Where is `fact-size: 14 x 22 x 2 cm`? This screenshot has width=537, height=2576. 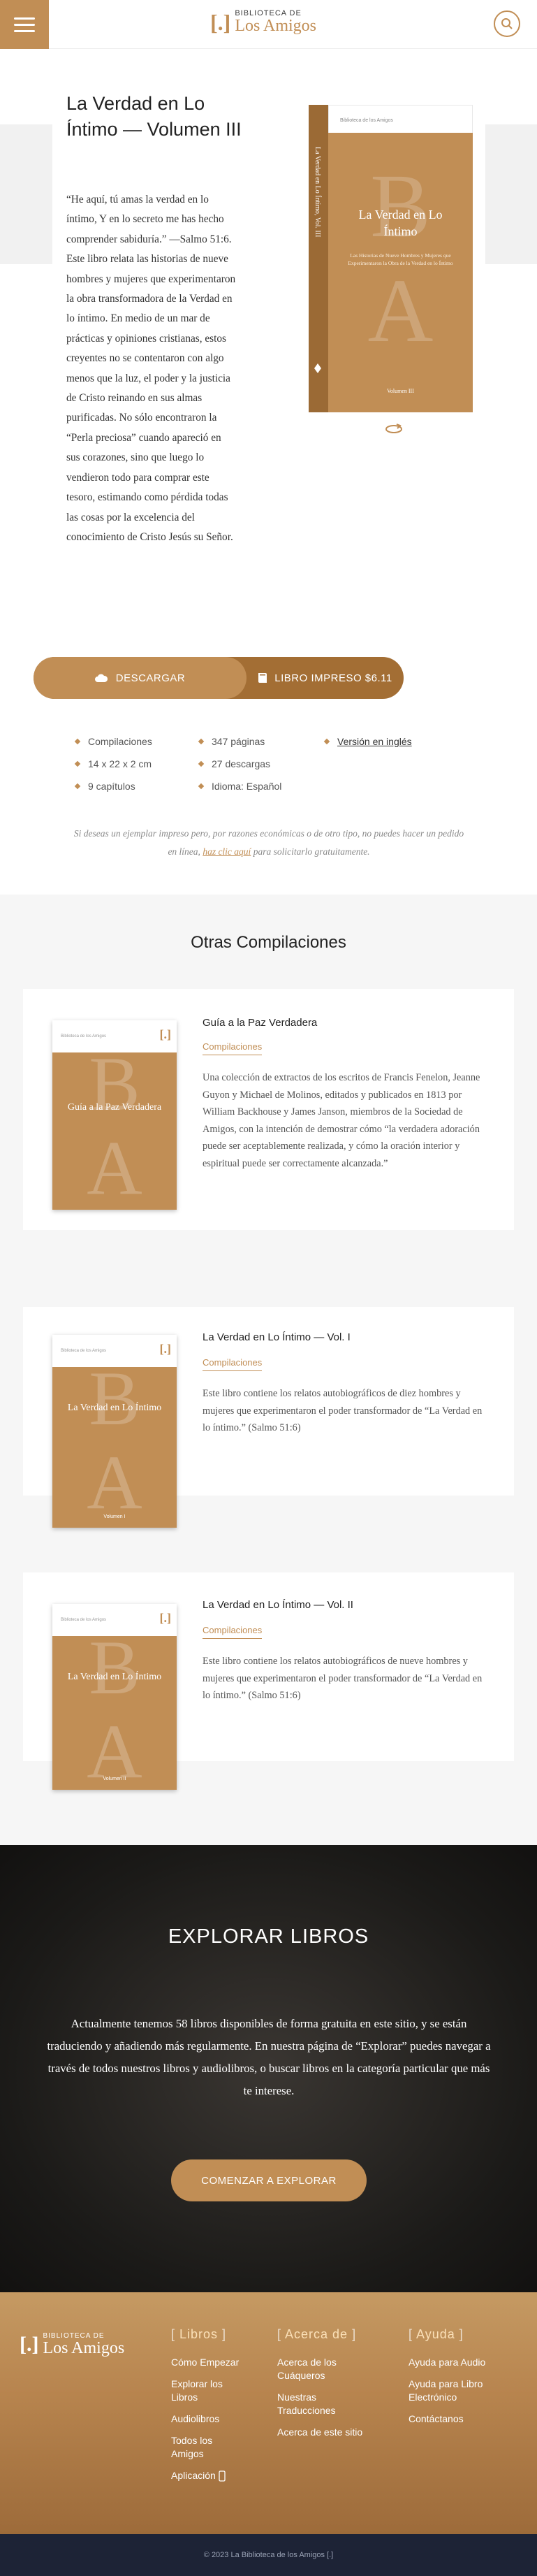 fact-size: 14 x 22 x 2 cm is located at coordinates (113, 764).